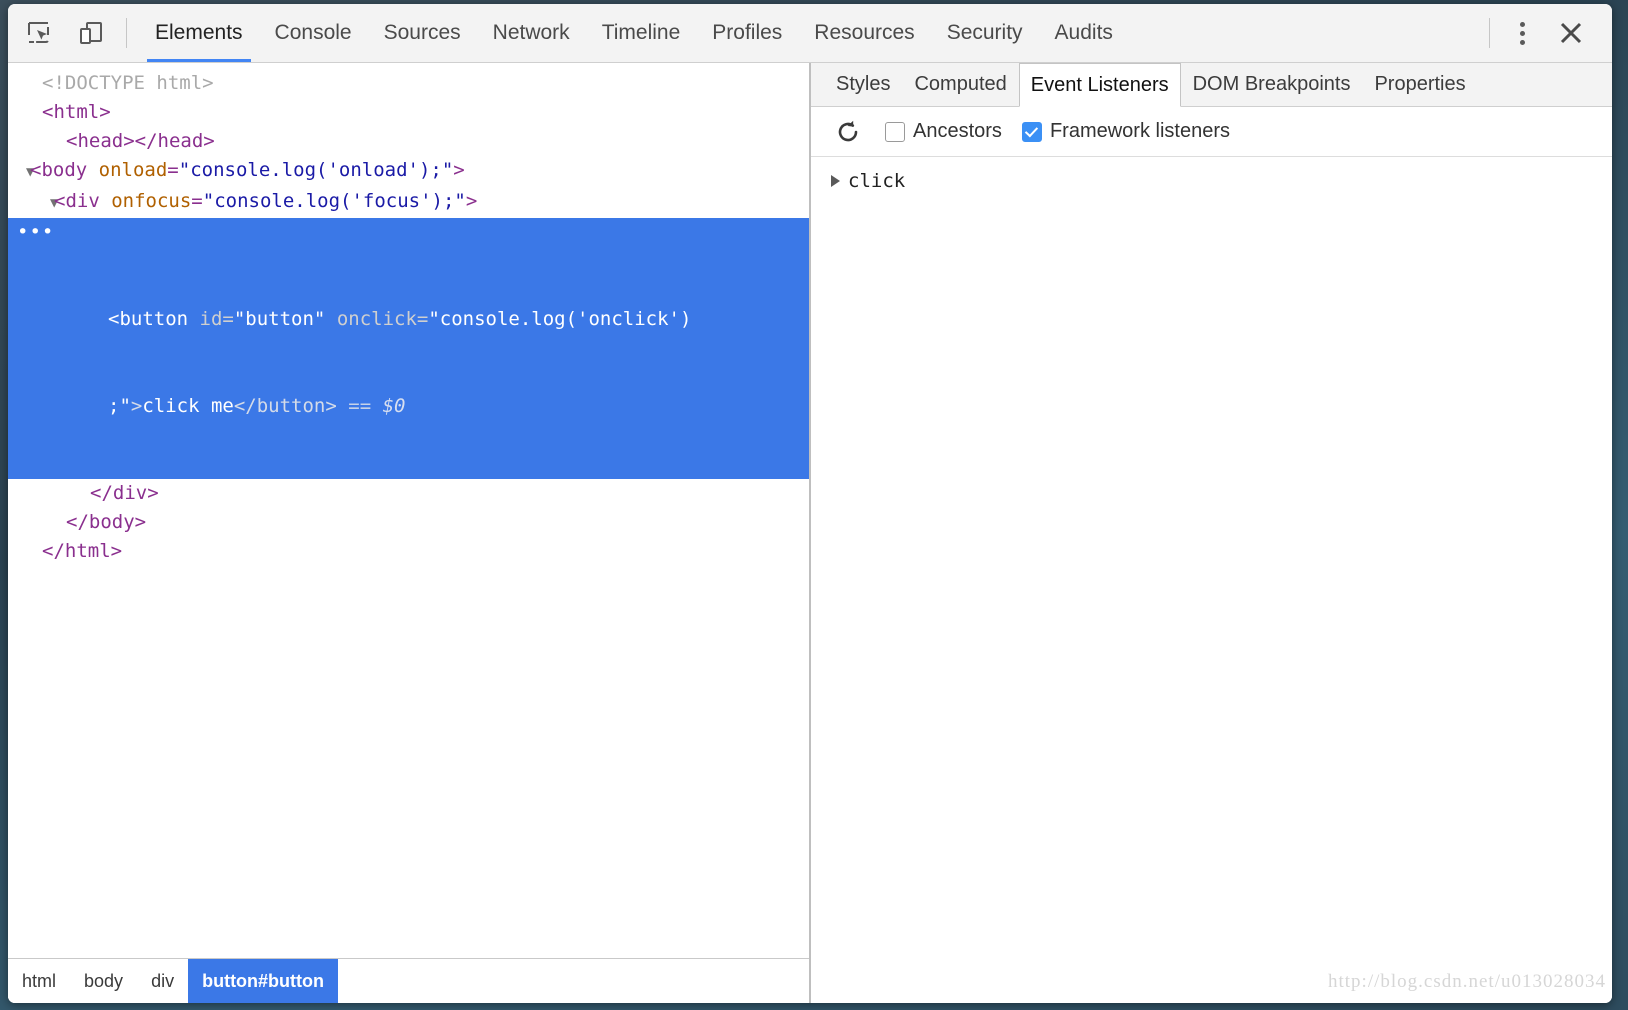 The height and width of the screenshot is (1010, 1628). I want to click on breadcrumb-item-body: body, so click(103, 981).